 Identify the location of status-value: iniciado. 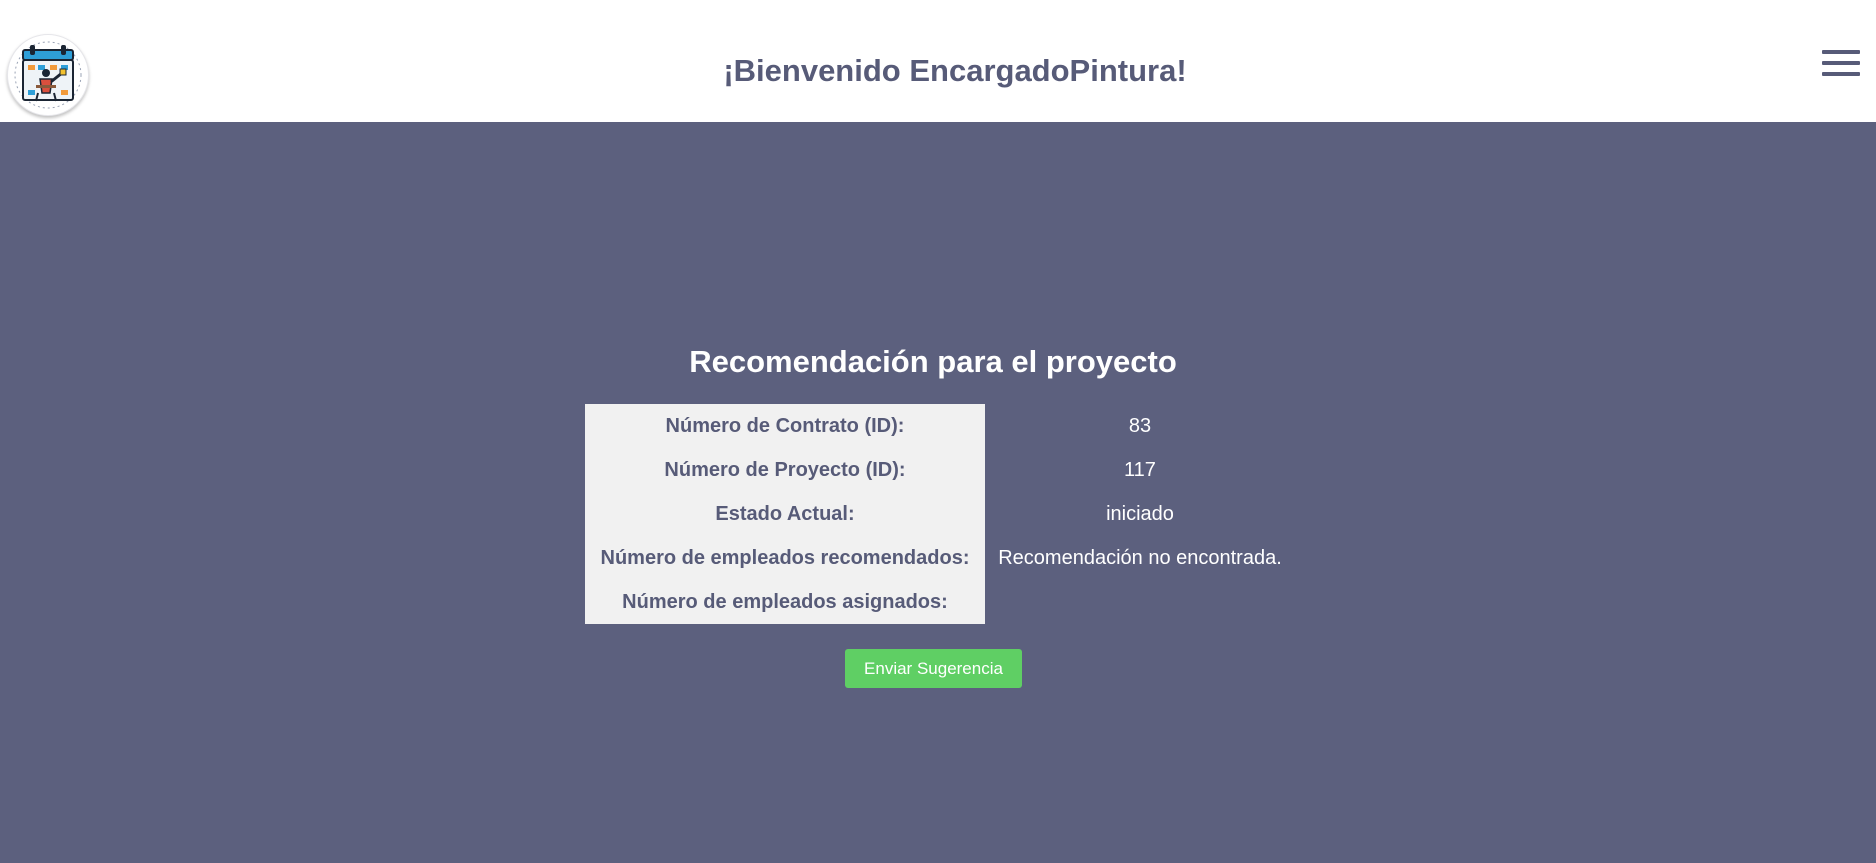
(1140, 513).